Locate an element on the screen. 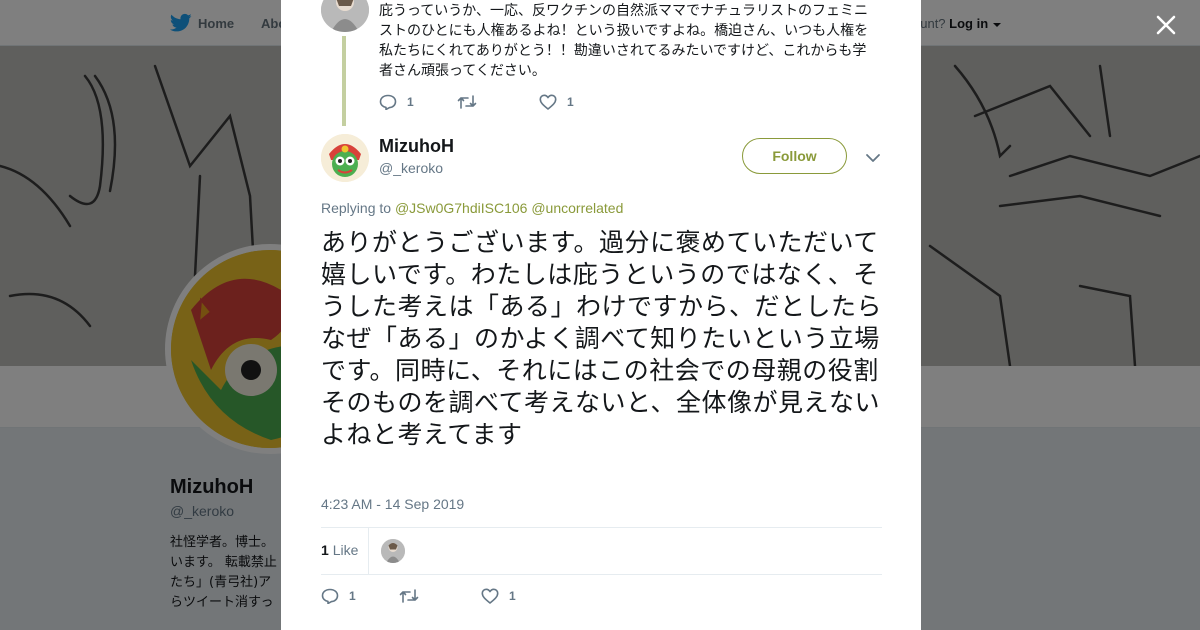  replying-to-user-link: @JSw0G7hdiISC106 is located at coordinates (461, 208).